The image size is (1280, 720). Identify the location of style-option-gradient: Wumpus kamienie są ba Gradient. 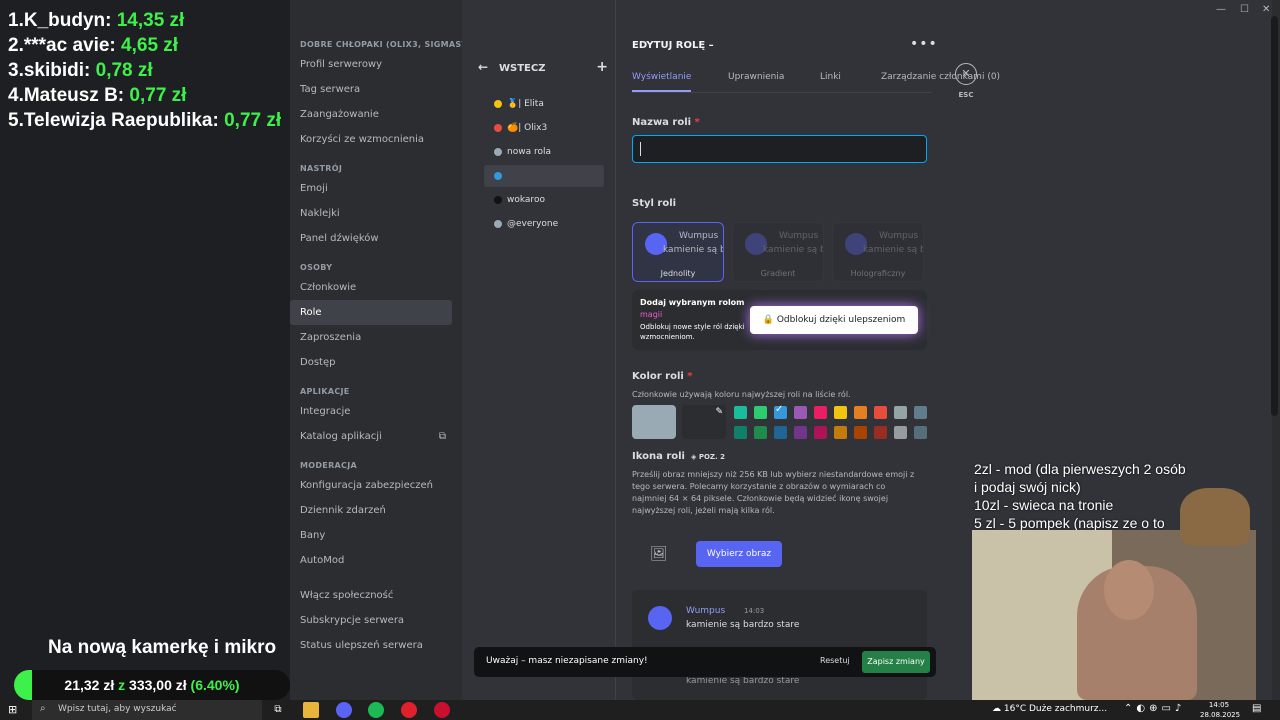
(778, 252).